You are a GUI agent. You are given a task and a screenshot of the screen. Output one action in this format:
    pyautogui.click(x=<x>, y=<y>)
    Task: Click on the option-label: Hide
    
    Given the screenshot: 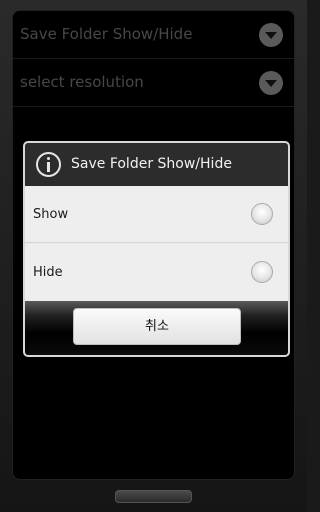 What is the action you would take?
    pyautogui.click(x=48, y=272)
    